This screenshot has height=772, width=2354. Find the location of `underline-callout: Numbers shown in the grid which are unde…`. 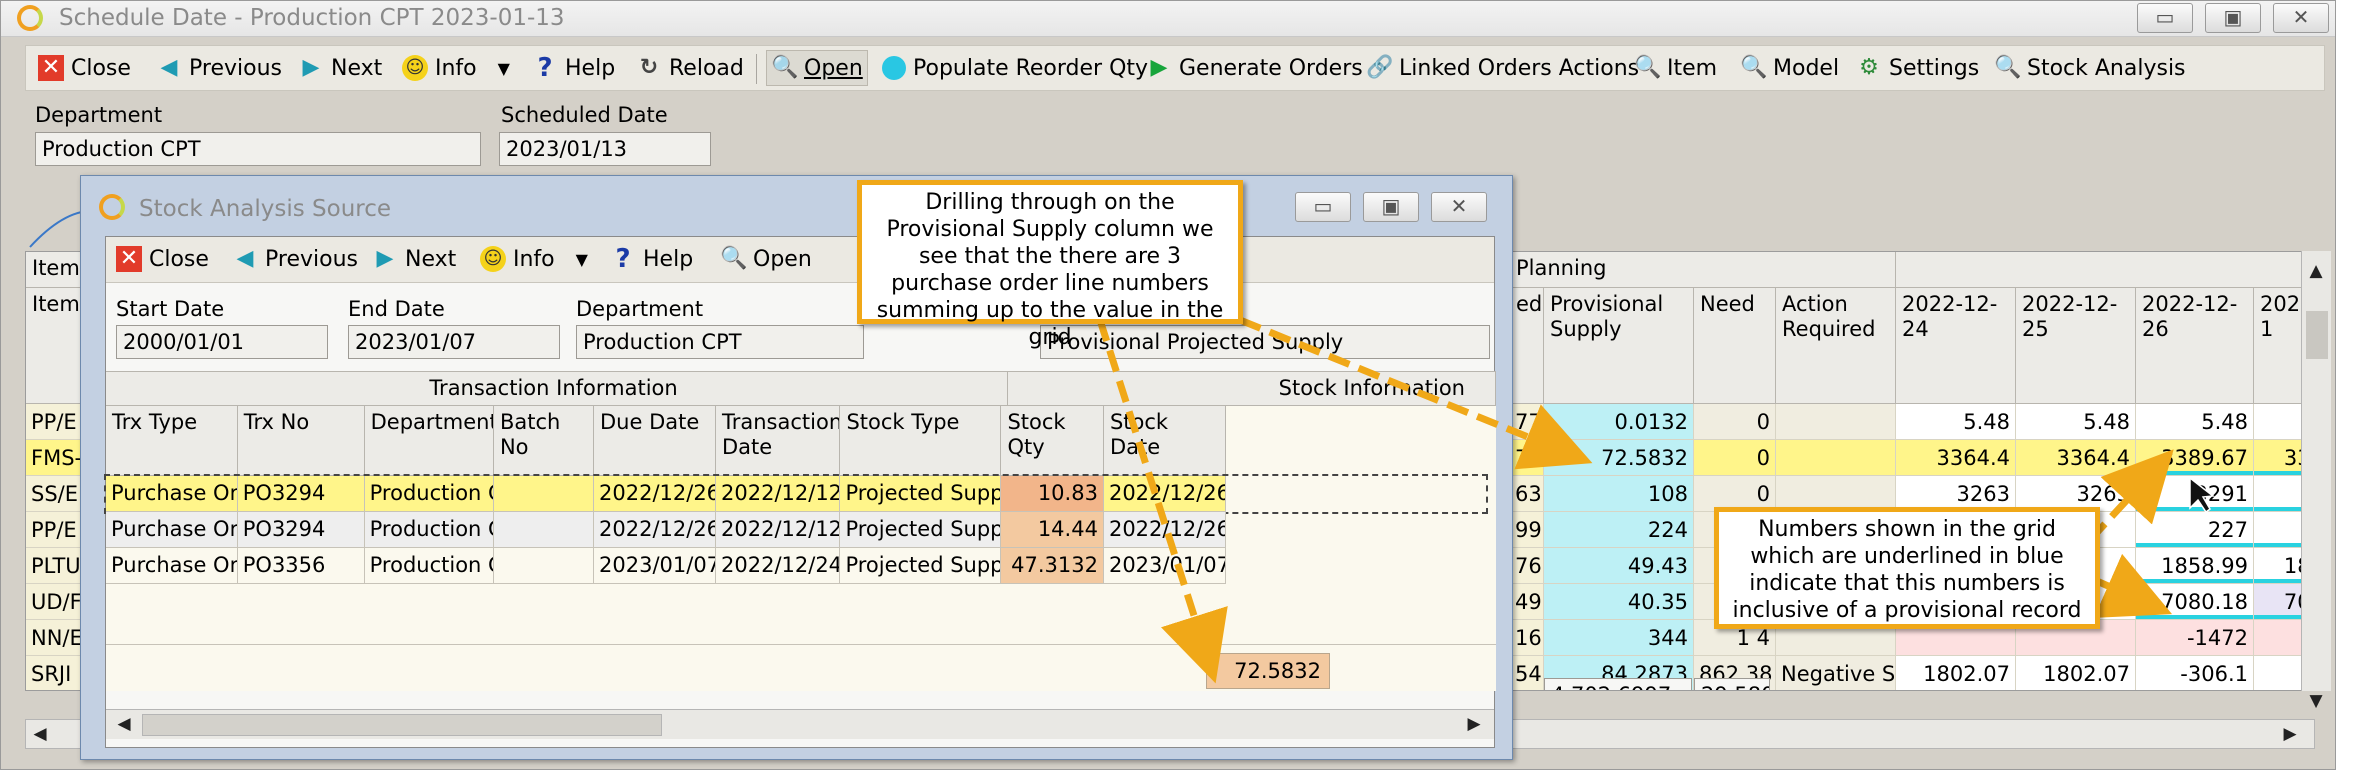

underline-callout: Numbers shown in the grid which are unde… is located at coordinates (1907, 568).